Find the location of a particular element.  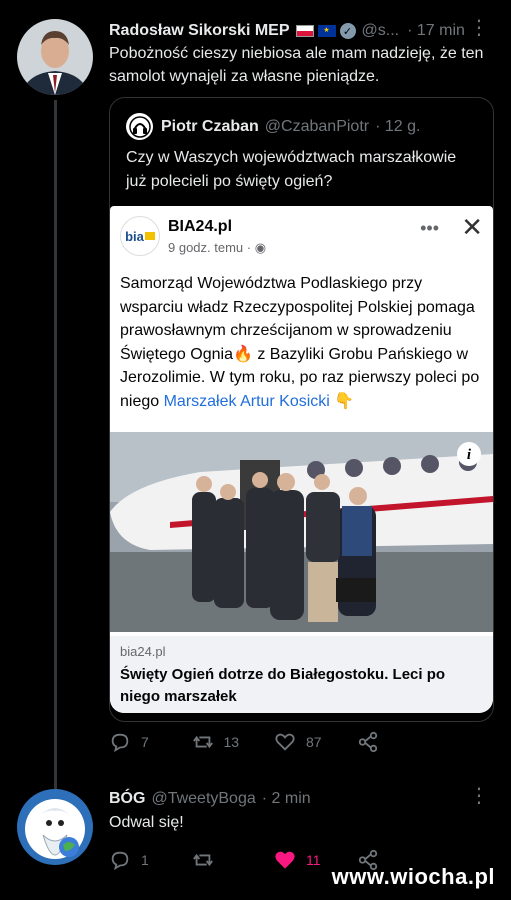

like-button: 87 is located at coordinates (315, 742).